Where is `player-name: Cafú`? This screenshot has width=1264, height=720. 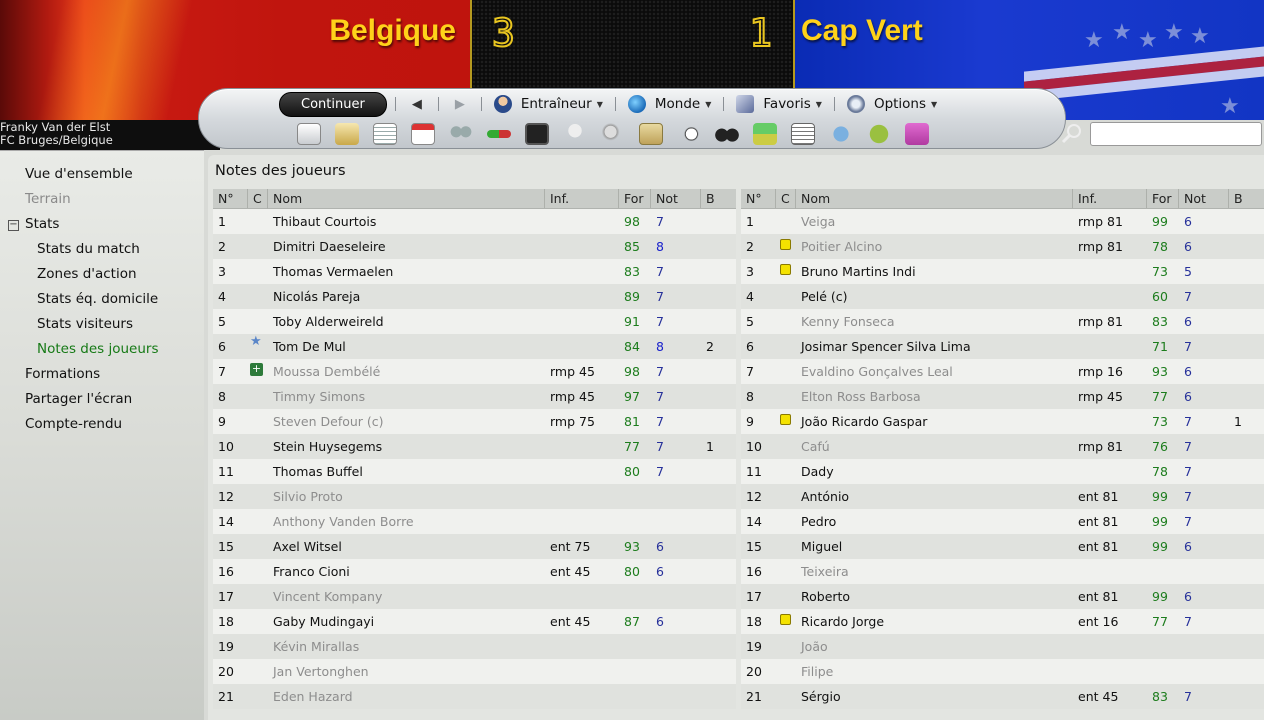
player-name: Cafú is located at coordinates (934, 446).